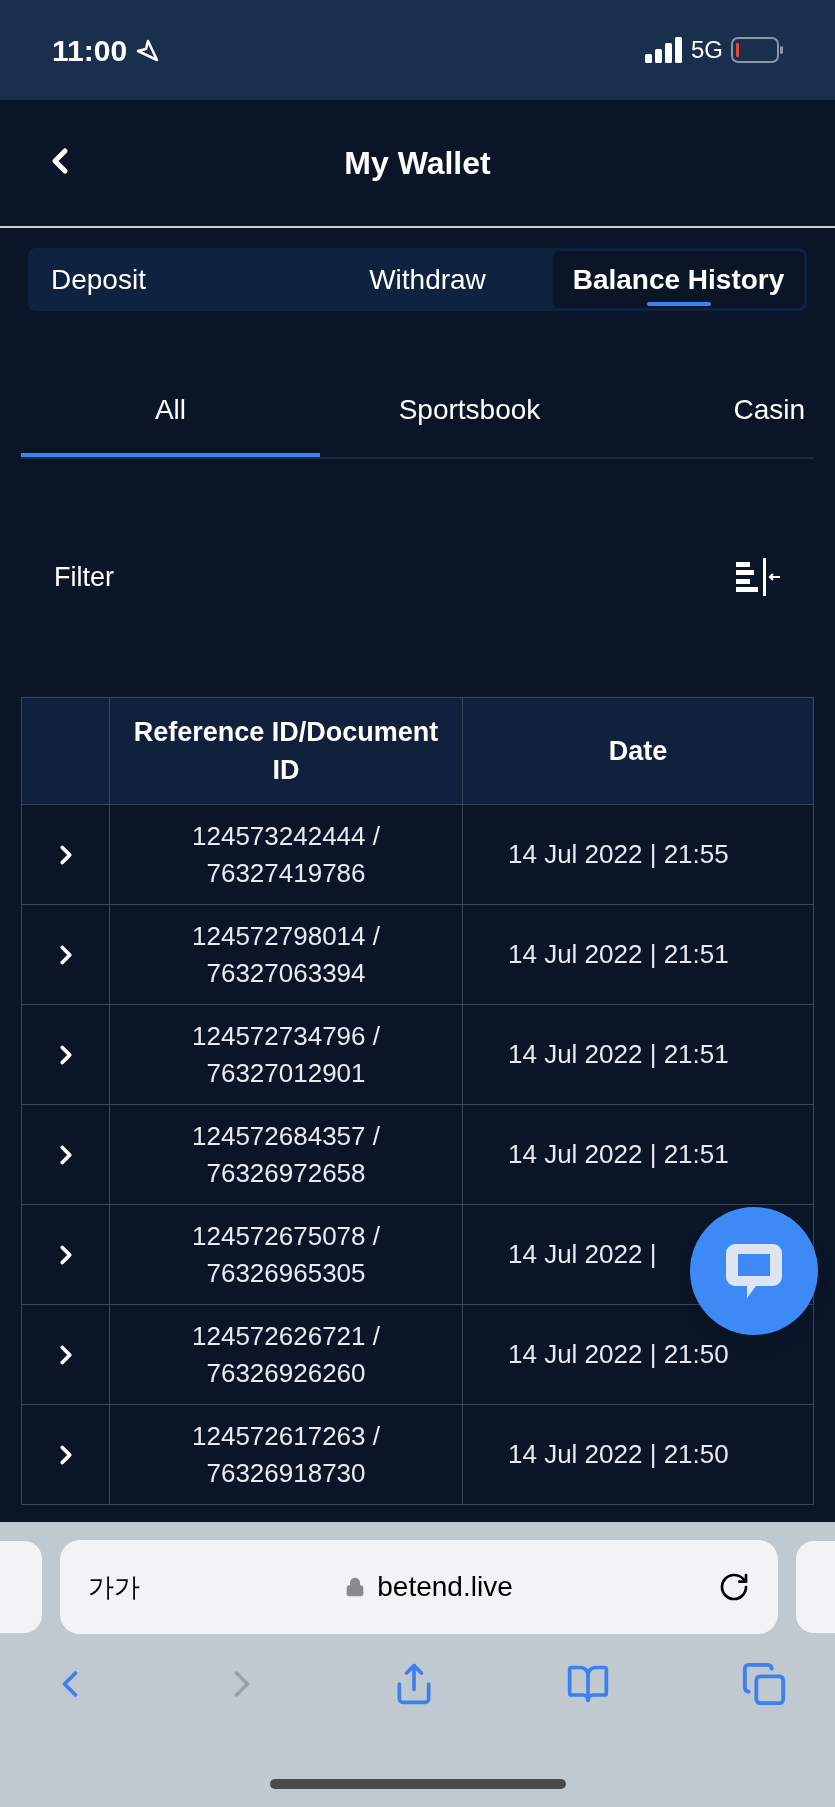  I want to click on category-tab: All, so click(170, 412).